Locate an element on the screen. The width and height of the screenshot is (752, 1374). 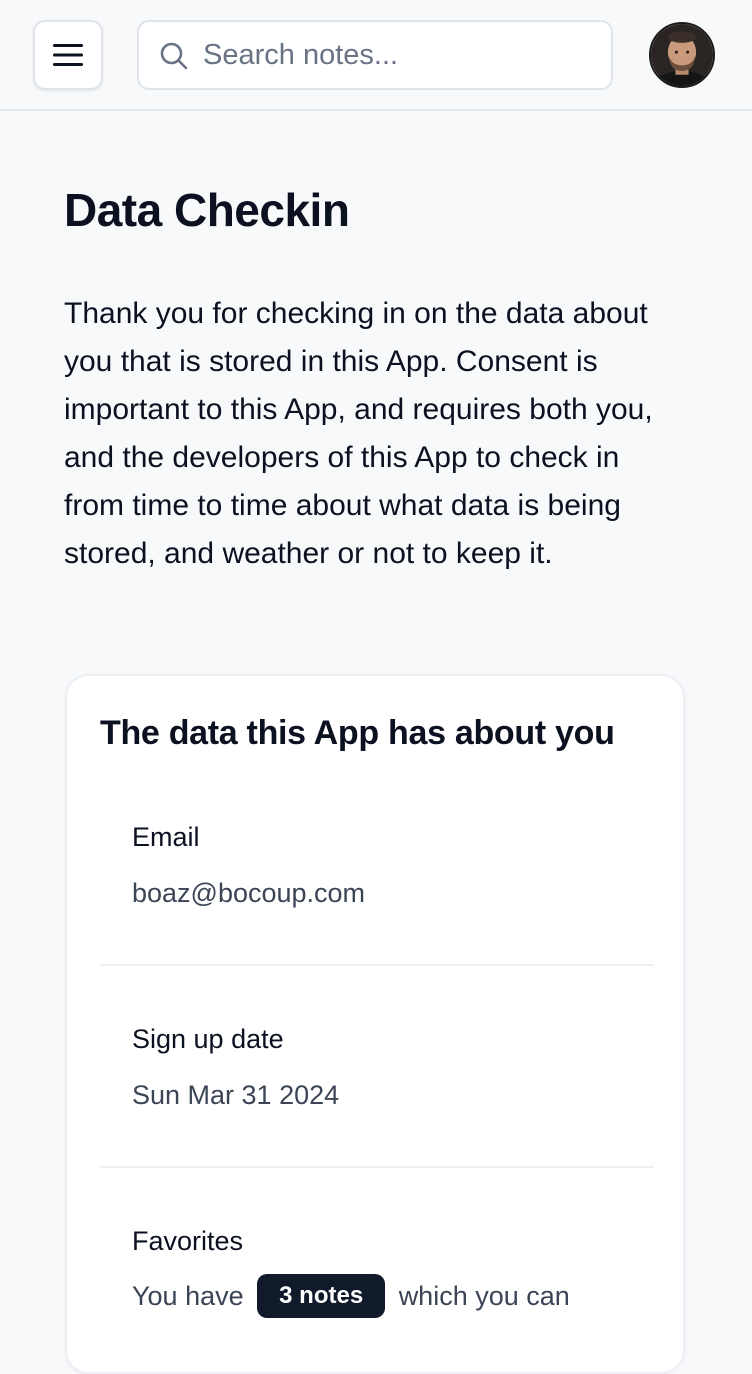
search-box is located at coordinates (375, 55).